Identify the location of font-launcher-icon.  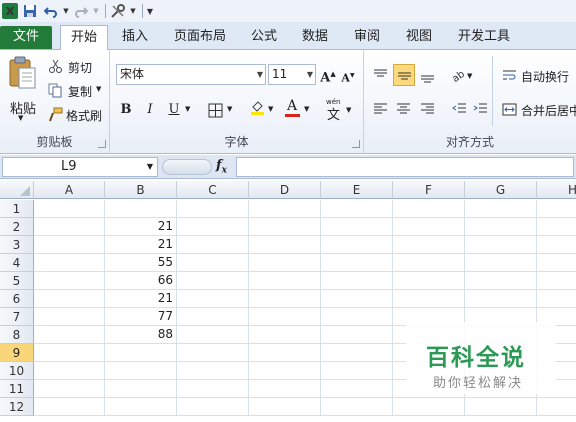
(356, 144).